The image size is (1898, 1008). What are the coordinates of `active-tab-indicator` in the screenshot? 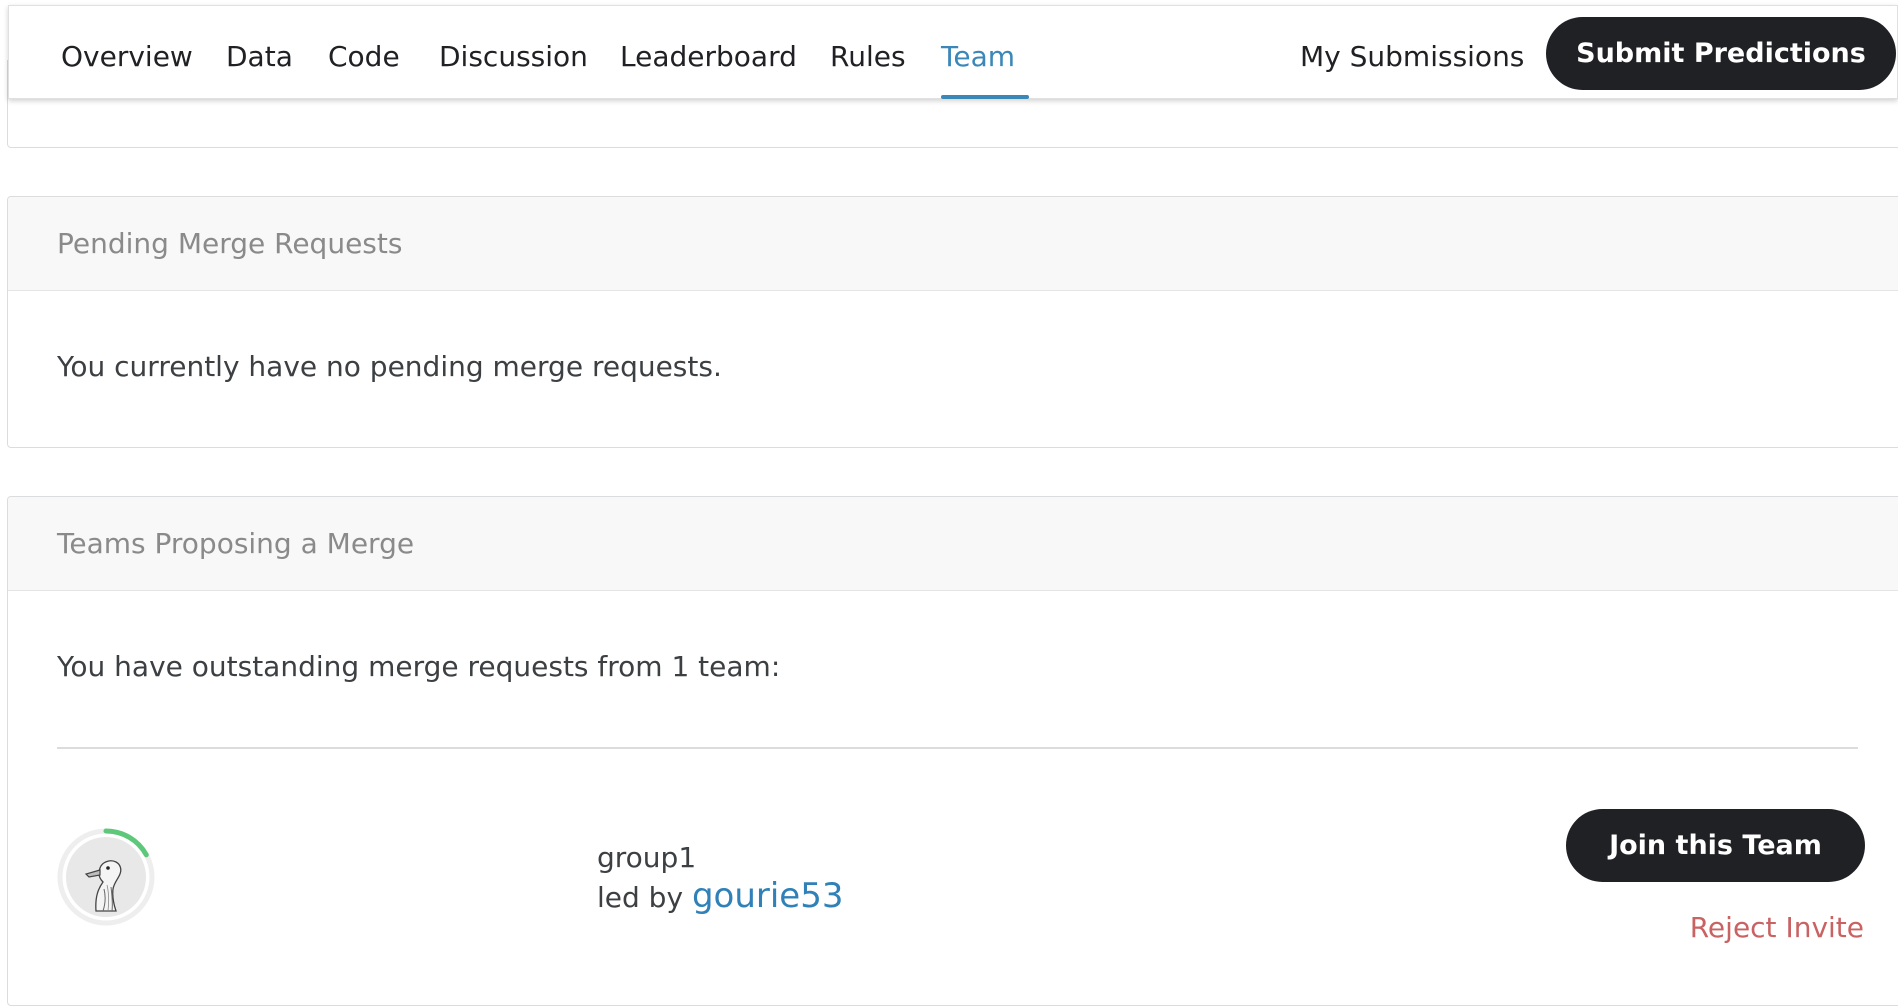 It's located at (985, 97).